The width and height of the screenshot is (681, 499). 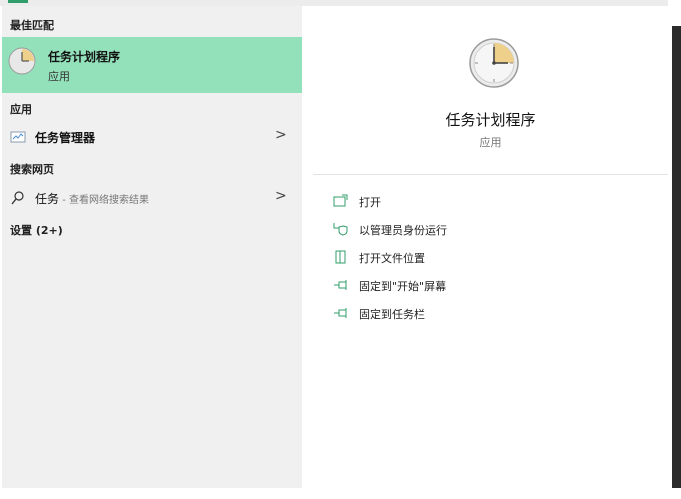 What do you see at coordinates (47, 199) in the screenshot?
I see `web-result-query: 任务` at bounding box center [47, 199].